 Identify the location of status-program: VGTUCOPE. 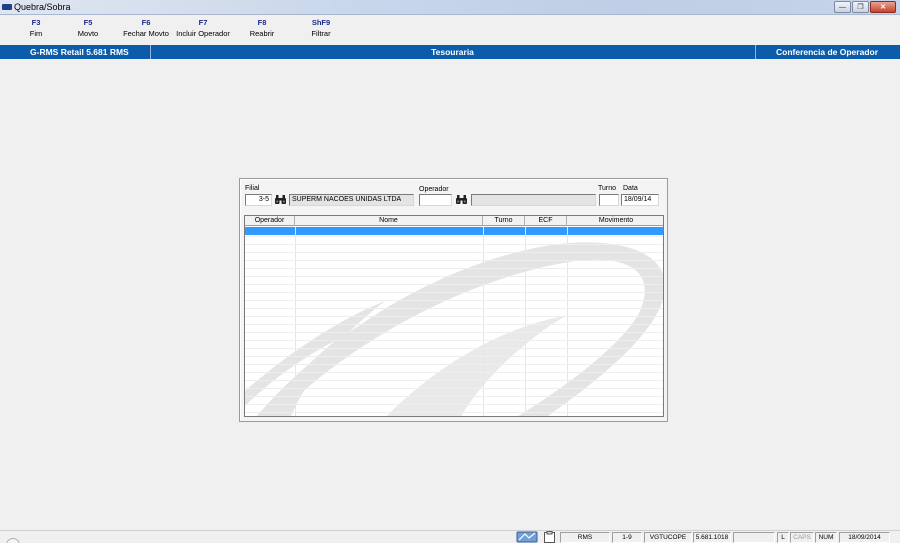
(668, 537).